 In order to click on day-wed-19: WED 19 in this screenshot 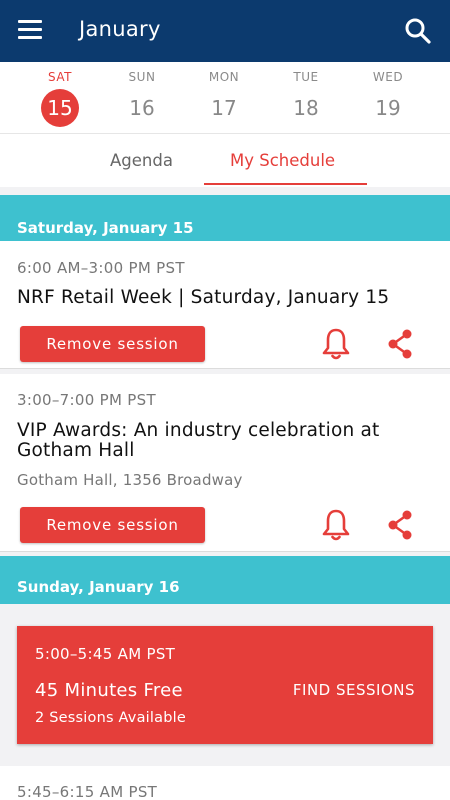, I will do `click(388, 98)`.